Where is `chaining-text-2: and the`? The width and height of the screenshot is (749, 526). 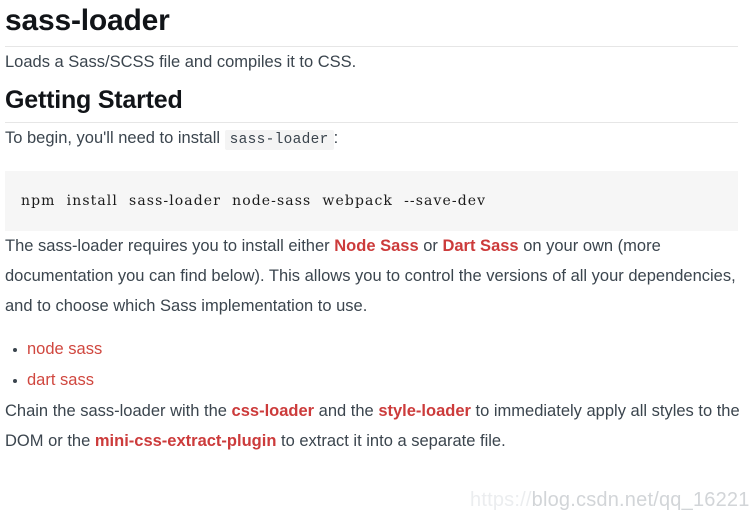
chaining-text-2: and the is located at coordinates (346, 411).